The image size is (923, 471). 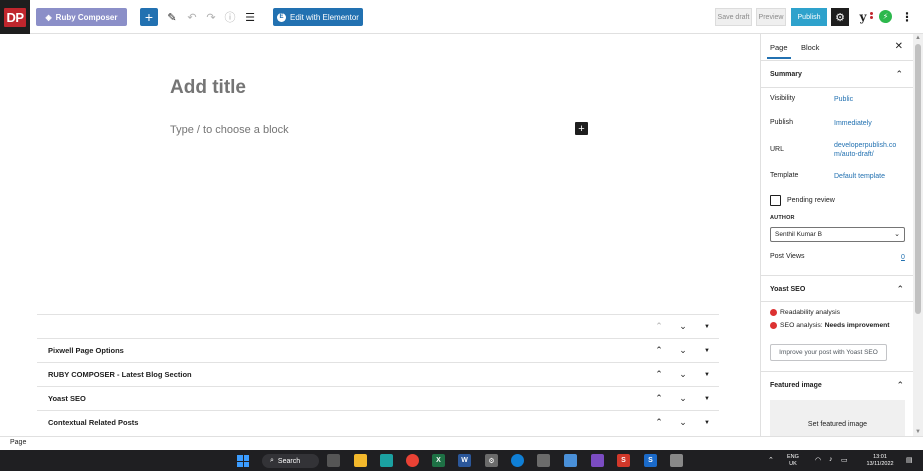 What do you see at coordinates (857, 325) in the screenshot?
I see `seo-value: Needs improvement` at bounding box center [857, 325].